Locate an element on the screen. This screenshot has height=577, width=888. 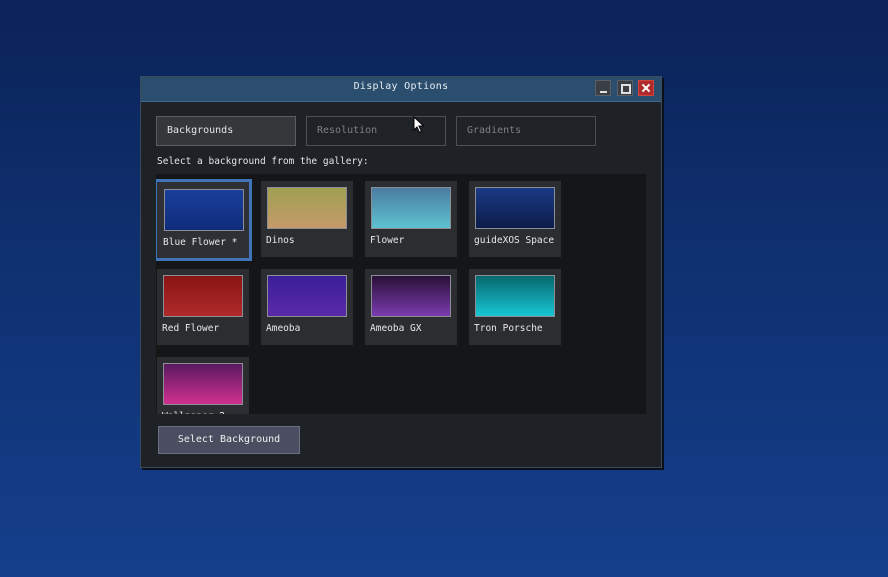
gallery-item-label: Tron Porsche is located at coordinates (508, 328).